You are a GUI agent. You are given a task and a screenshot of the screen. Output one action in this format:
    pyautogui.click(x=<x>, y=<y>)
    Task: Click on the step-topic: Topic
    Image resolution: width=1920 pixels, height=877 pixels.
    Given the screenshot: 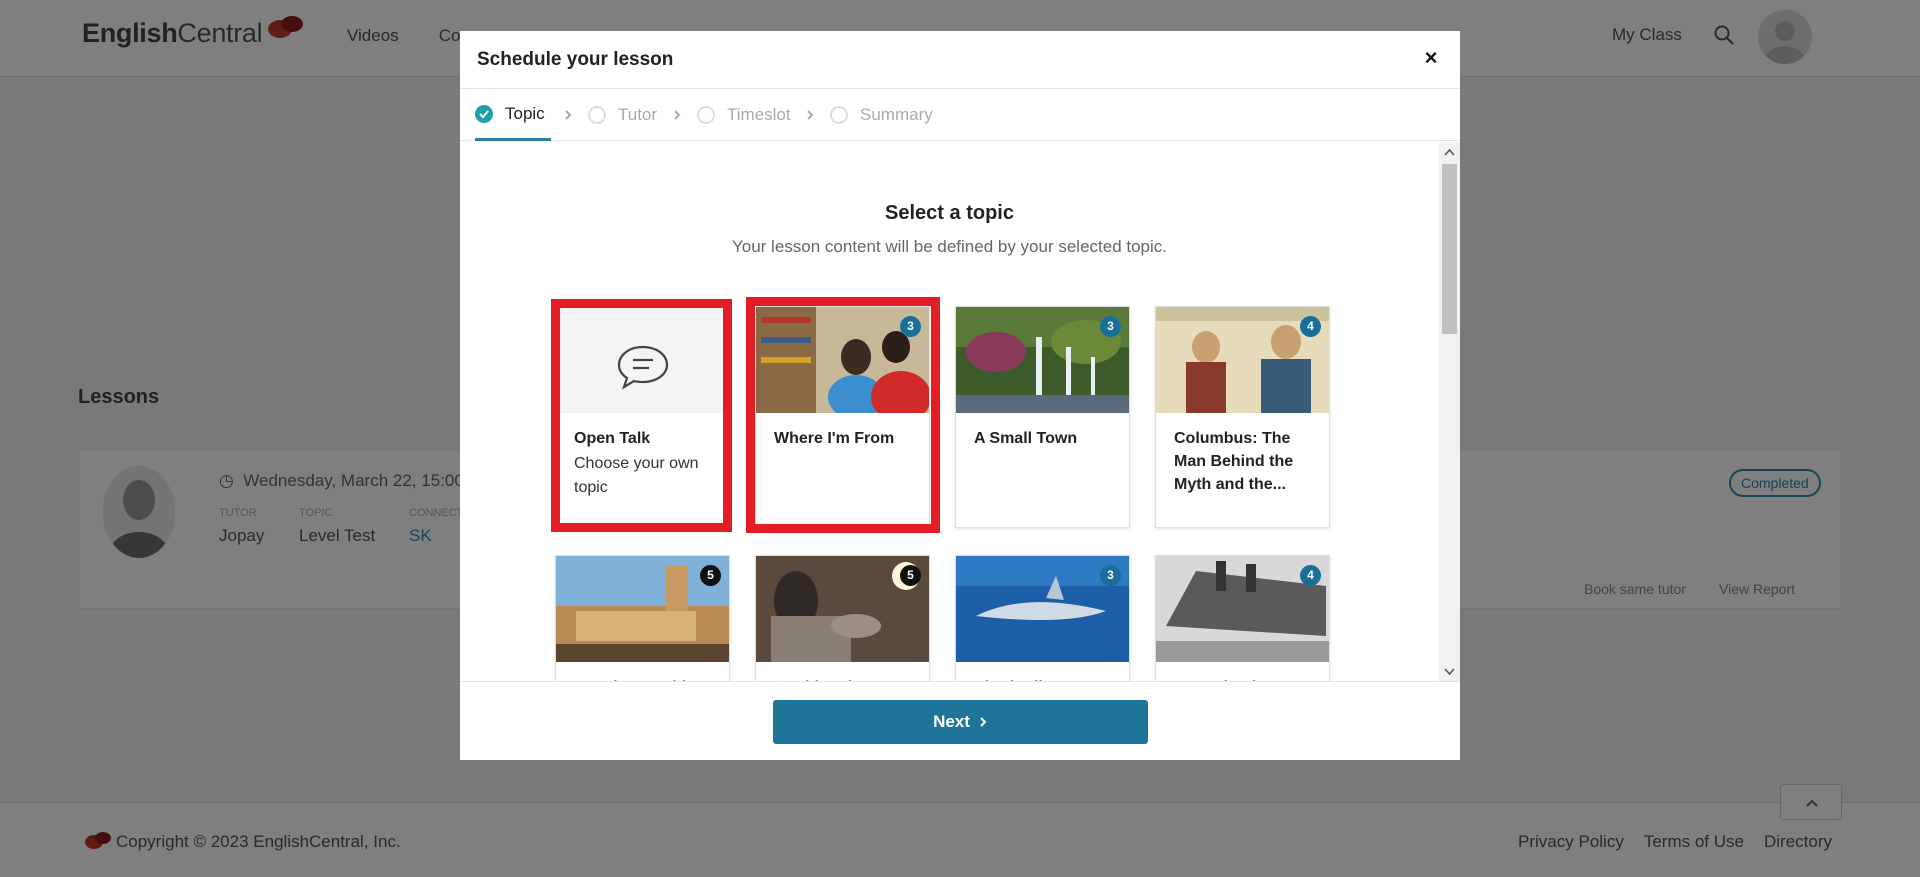 What is the action you would take?
    pyautogui.click(x=513, y=115)
    